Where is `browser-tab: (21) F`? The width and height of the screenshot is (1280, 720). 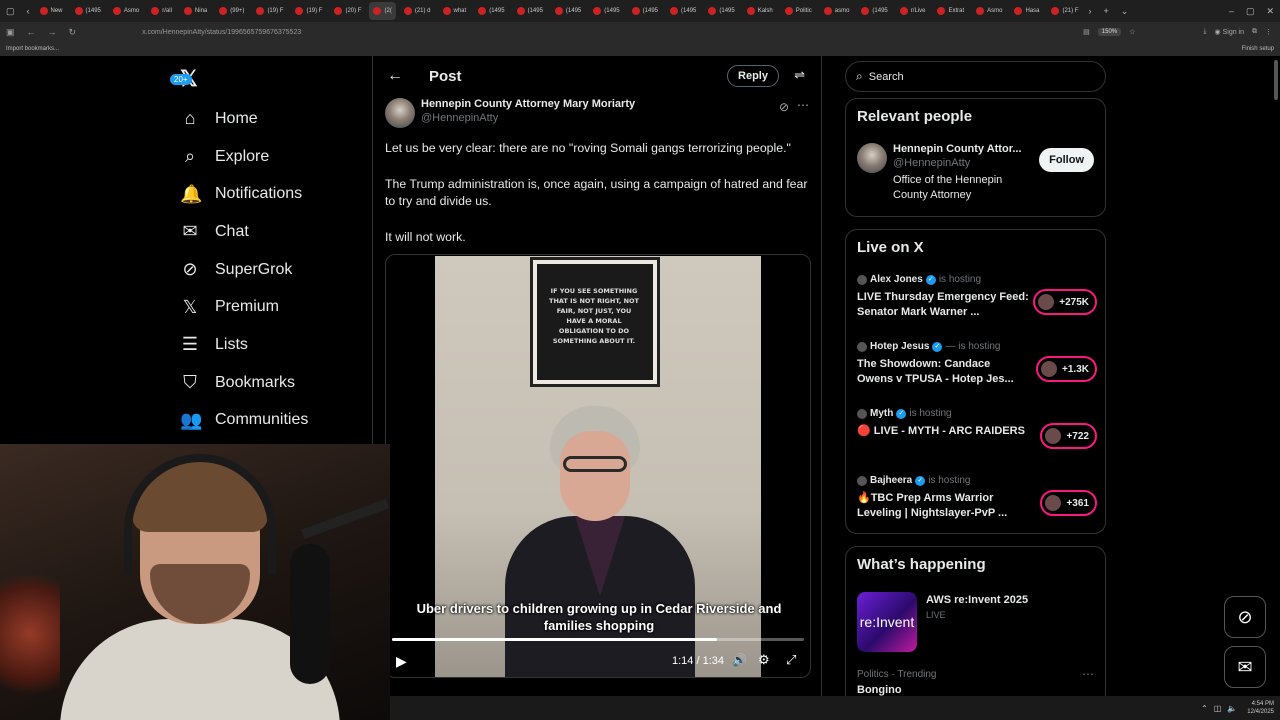
browser-tab: (21) F is located at coordinates (1064, 11).